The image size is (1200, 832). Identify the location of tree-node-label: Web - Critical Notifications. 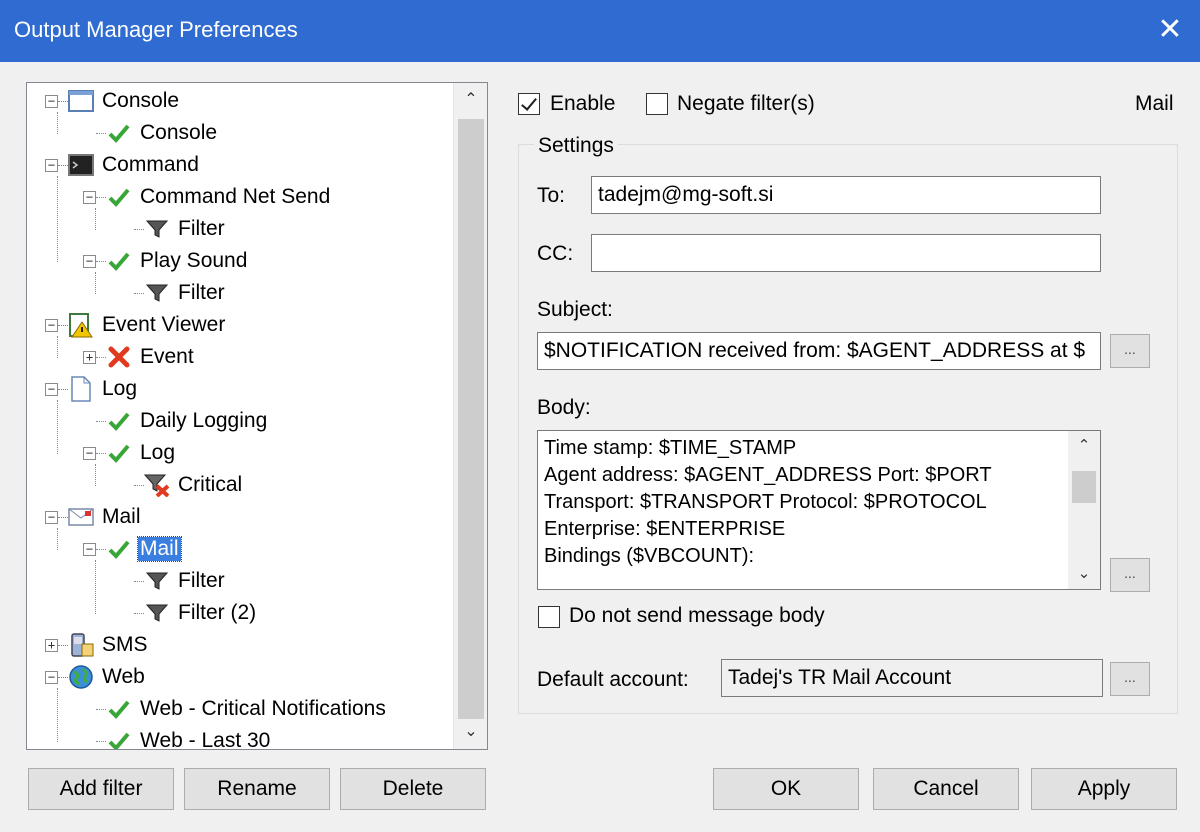
(263, 708).